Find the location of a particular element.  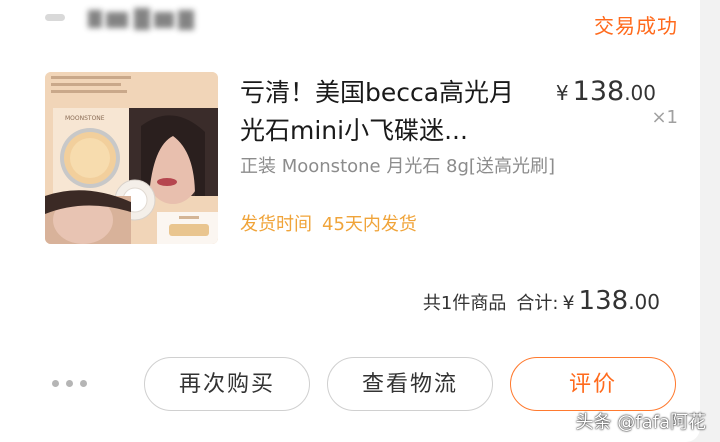

item-count: 共1件商品 is located at coordinates (464, 303).